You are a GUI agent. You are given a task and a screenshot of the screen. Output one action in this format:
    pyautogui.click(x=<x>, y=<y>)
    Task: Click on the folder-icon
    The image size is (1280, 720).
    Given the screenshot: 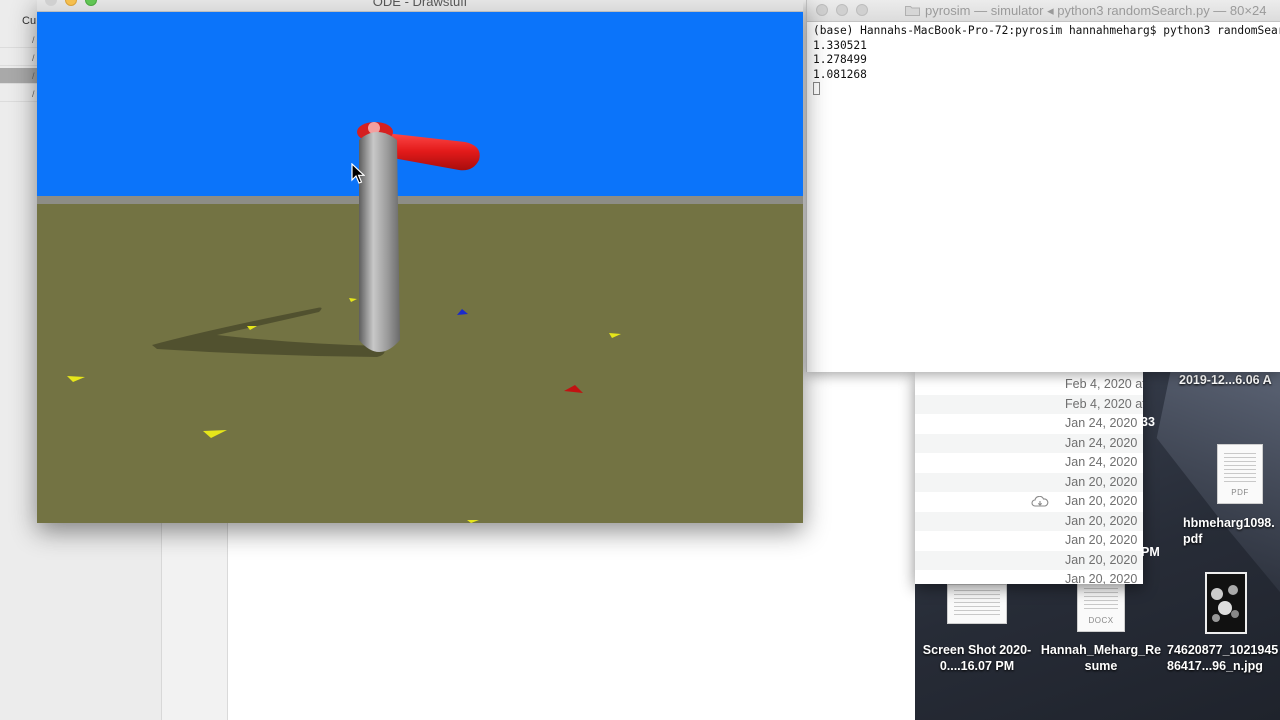 What is the action you would take?
    pyautogui.click(x=912, y=11)
    